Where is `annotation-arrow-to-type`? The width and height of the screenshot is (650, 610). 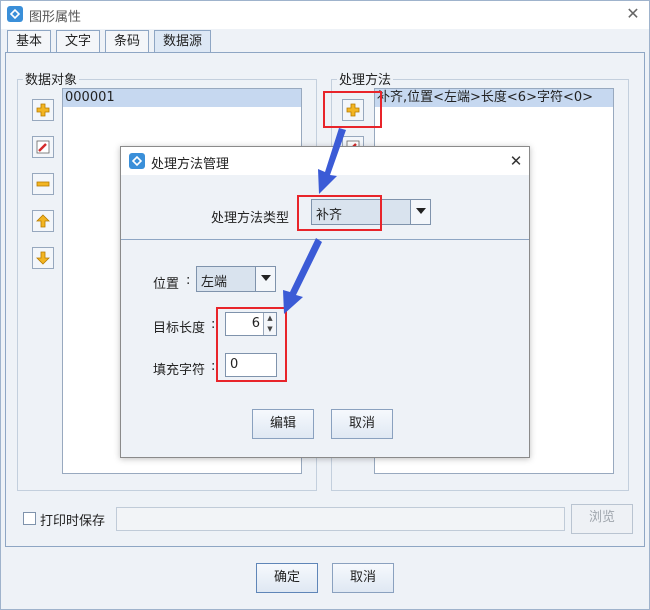
annotation-arrow-to-type is located at coordinates (332, 161).